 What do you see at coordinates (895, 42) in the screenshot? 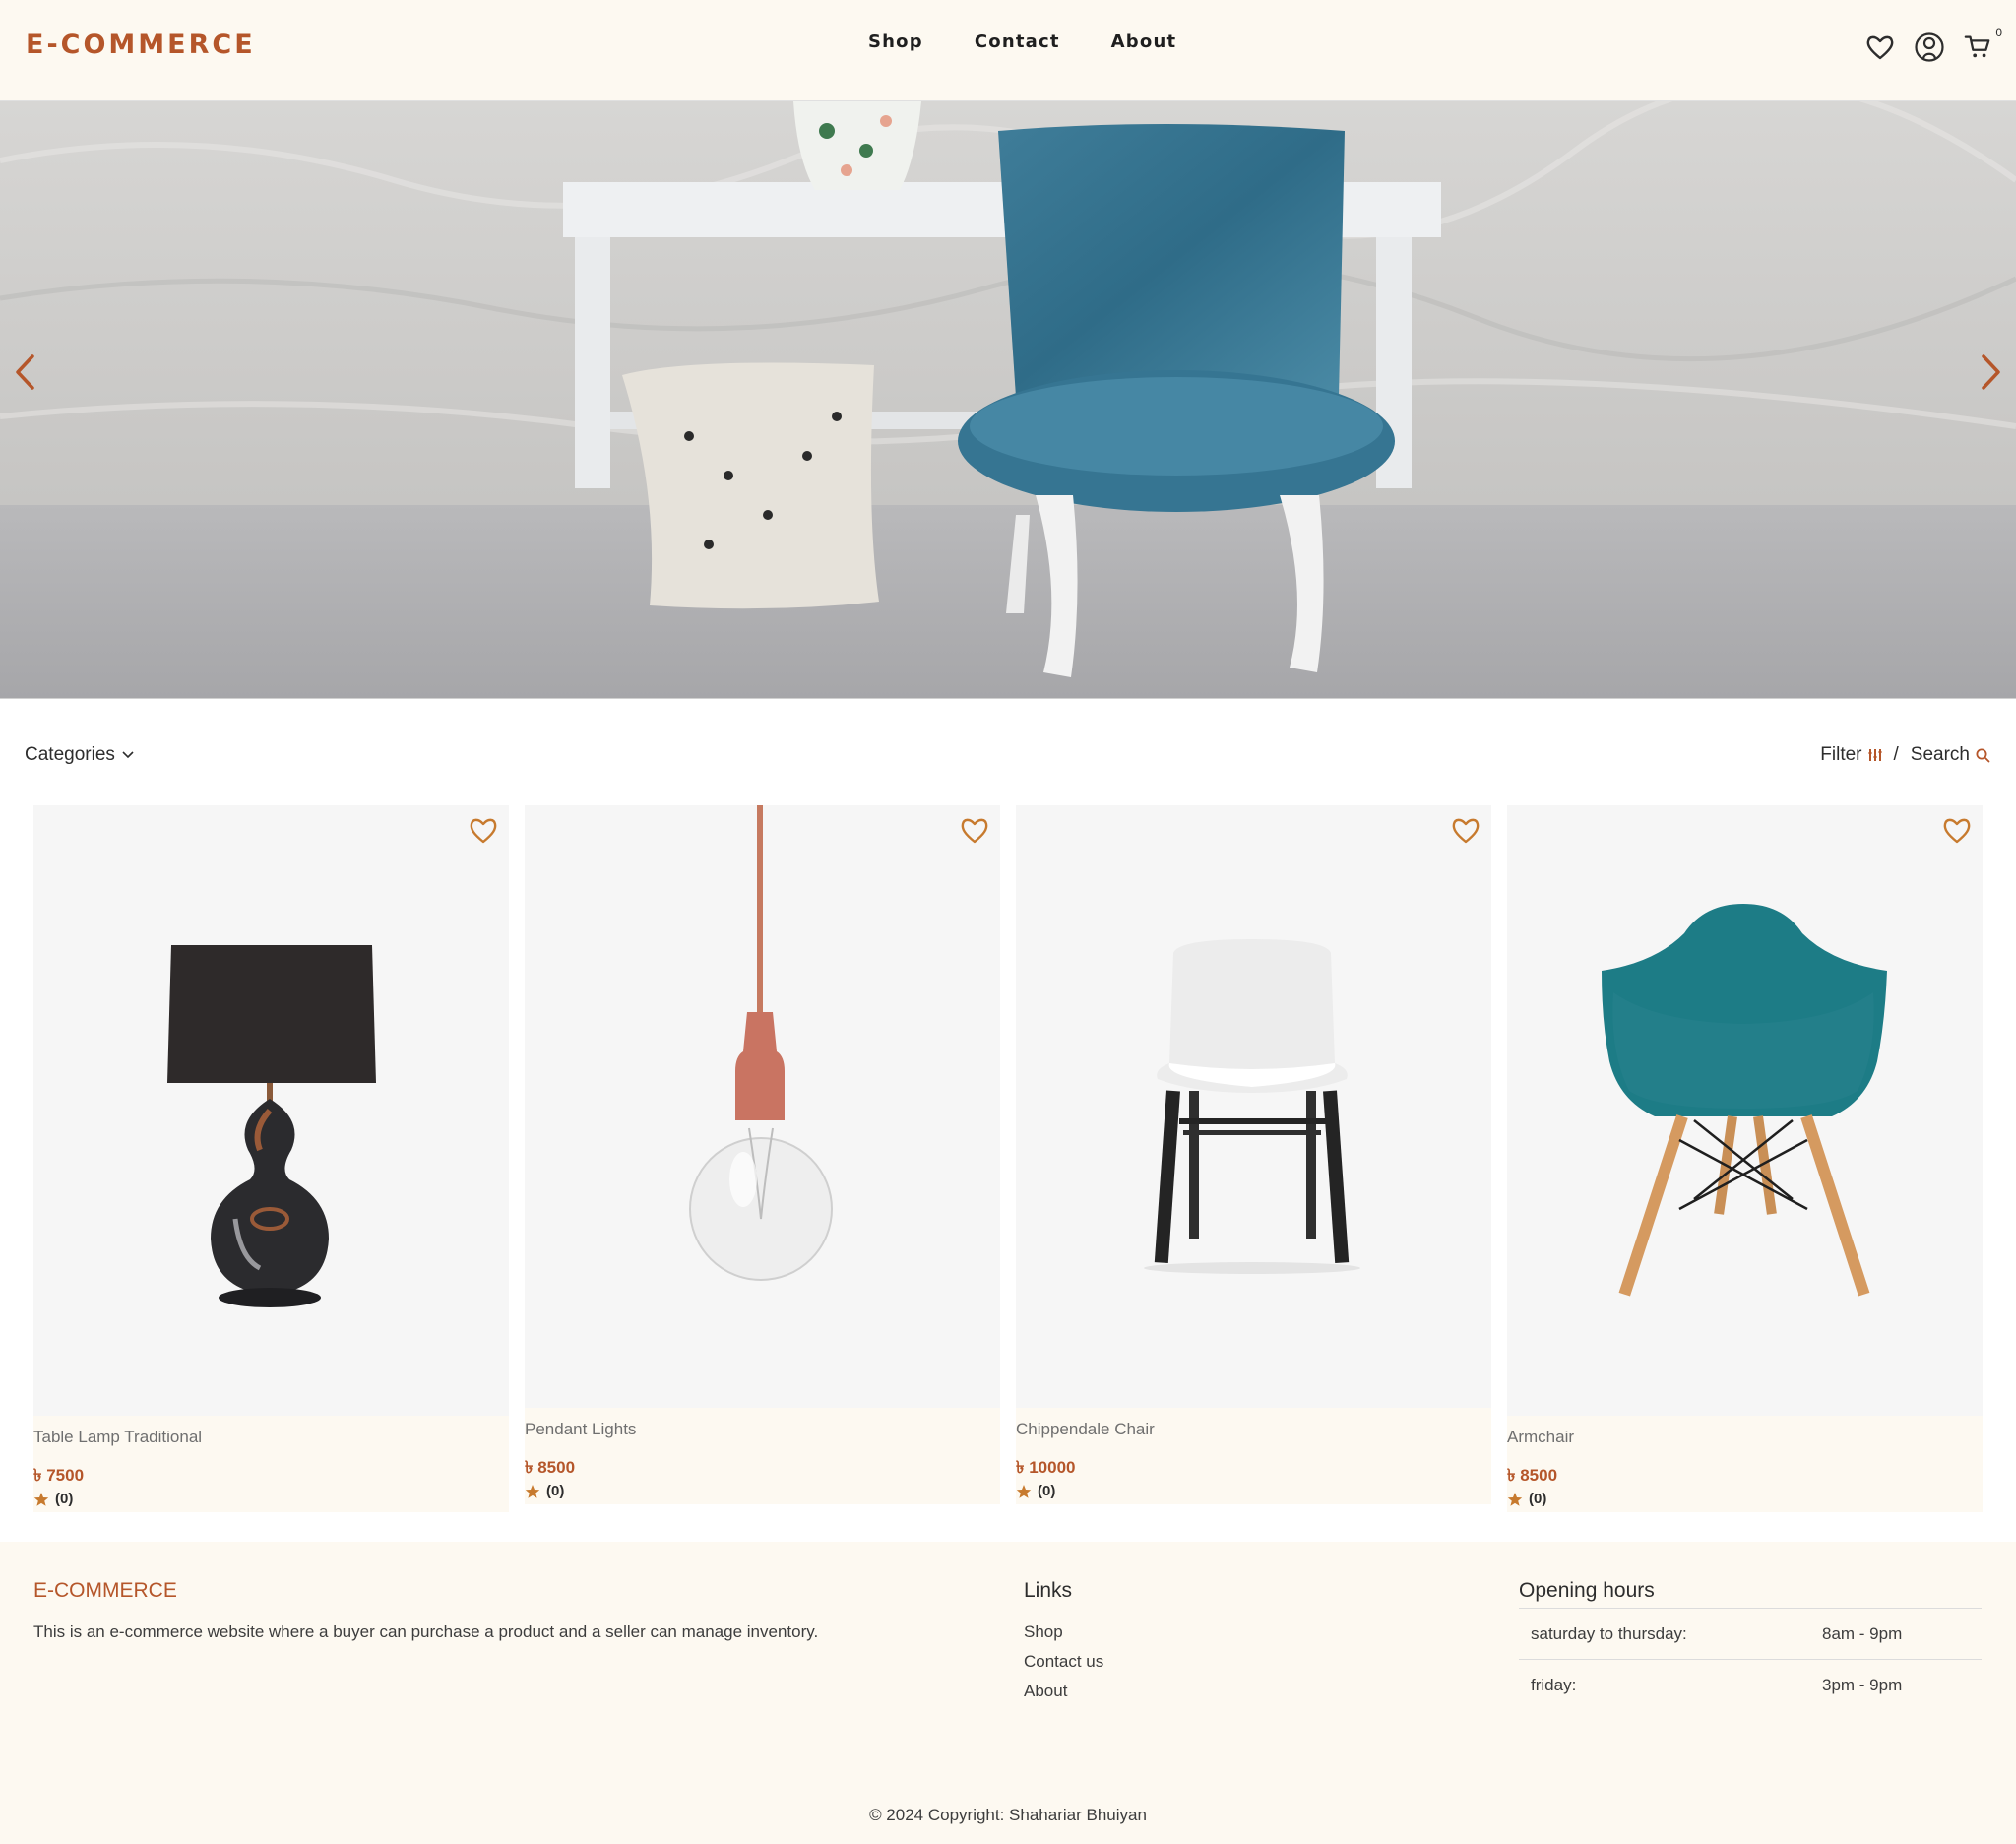
I see `nav-shop: Shop` at bounding box center [895, 42].